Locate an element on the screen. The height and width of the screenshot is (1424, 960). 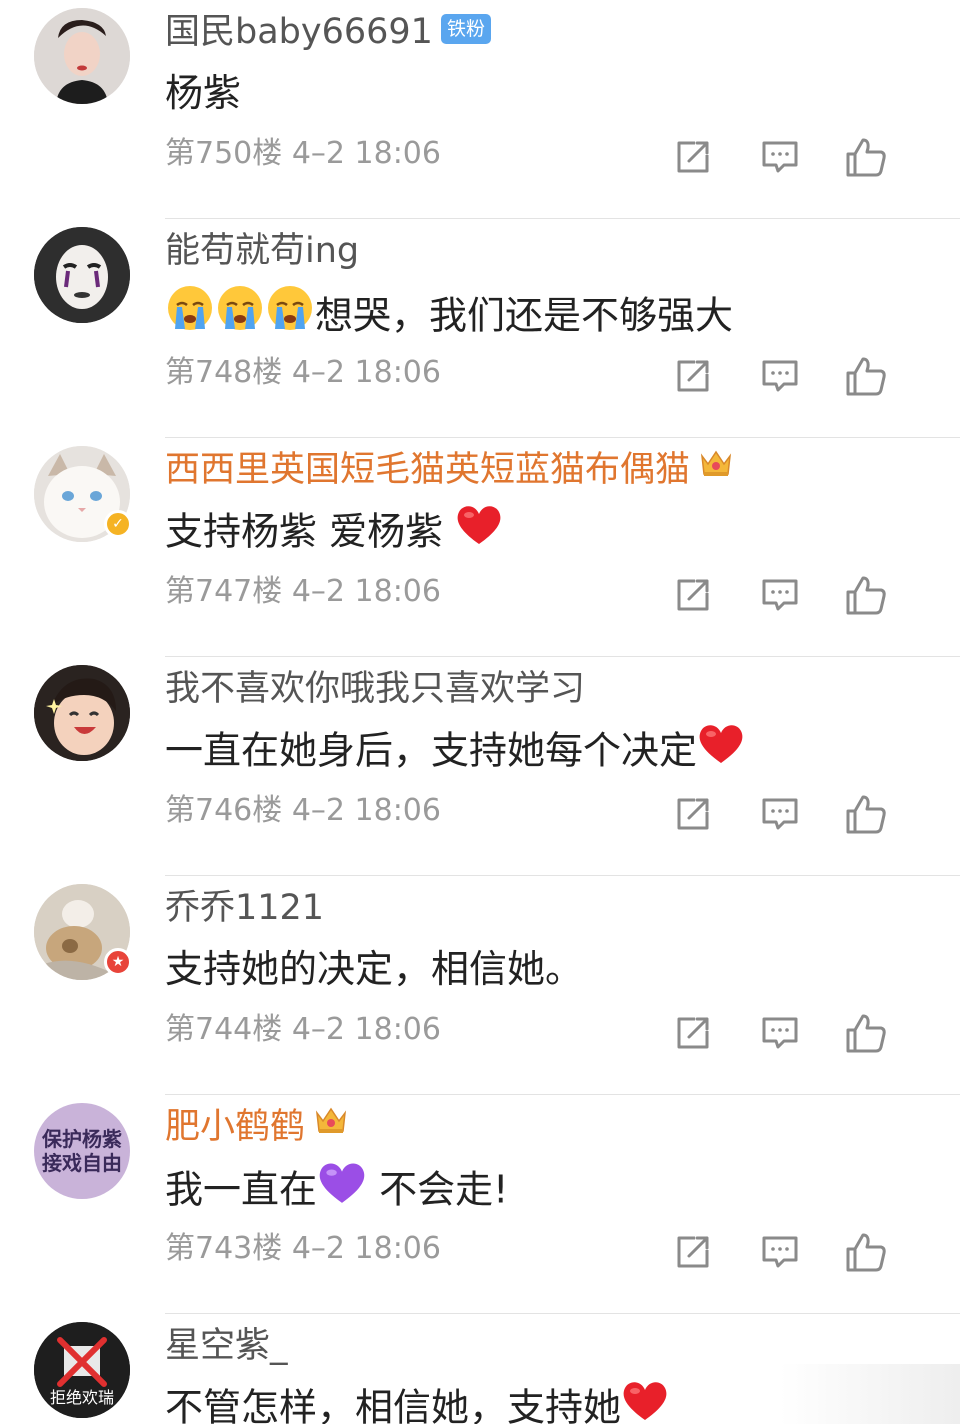
avatar: 保护杨紫 接戏自由 is located at coordinates (82, 1151).